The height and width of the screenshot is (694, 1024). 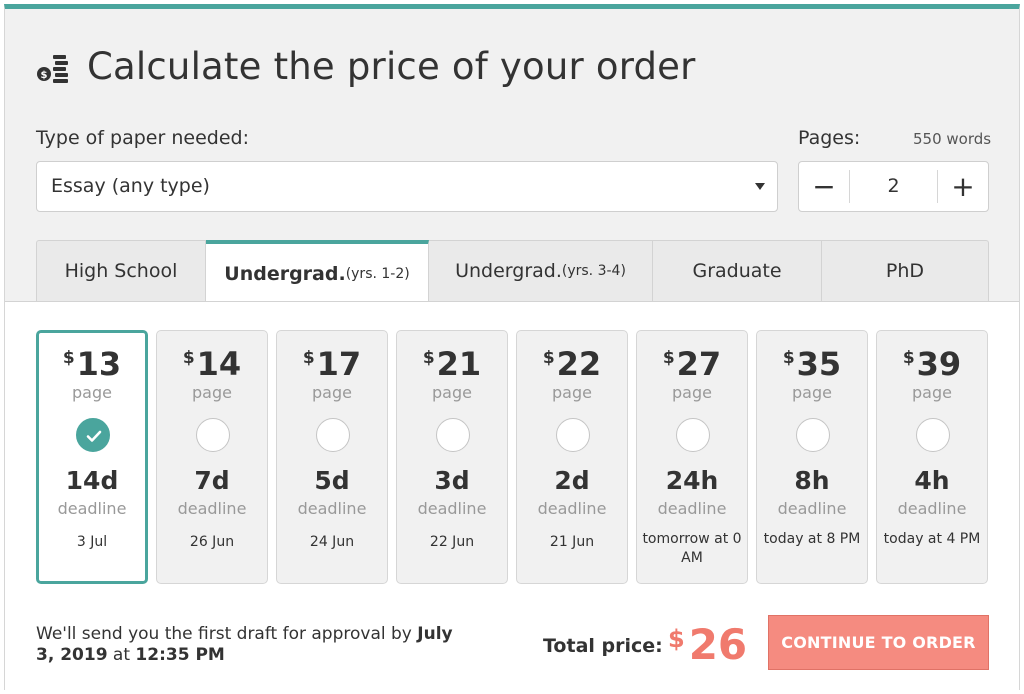 What do you see at coordinates (878, 642) in the screenshot?
I see `continue-to-order-button: CONTINUE TO ORDER` at bounding box center [878, 642].